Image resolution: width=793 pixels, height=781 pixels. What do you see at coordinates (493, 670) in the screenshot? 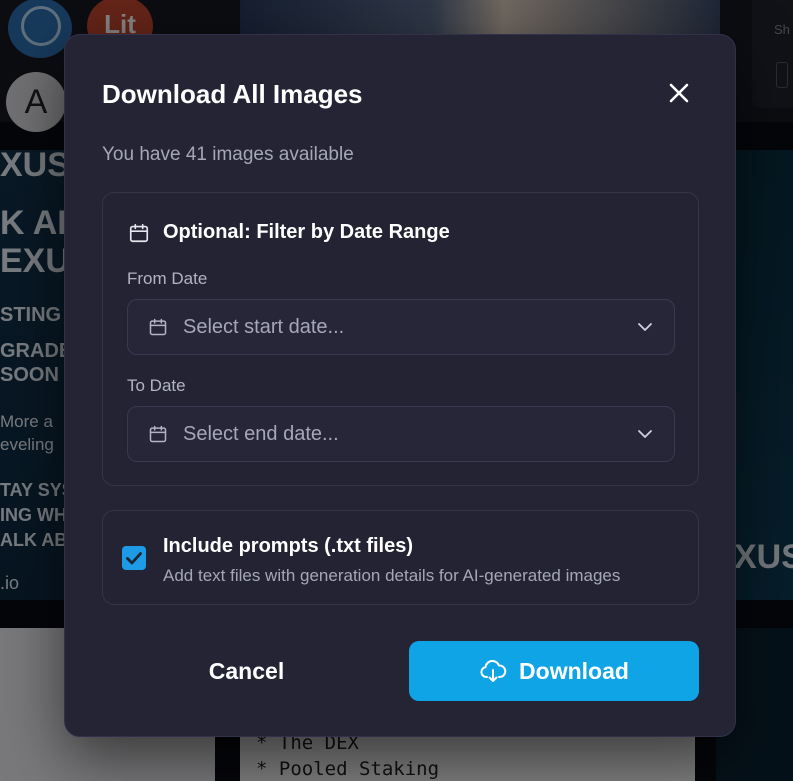
I see `cloud-download-icon` at bounding box center [493, 670].